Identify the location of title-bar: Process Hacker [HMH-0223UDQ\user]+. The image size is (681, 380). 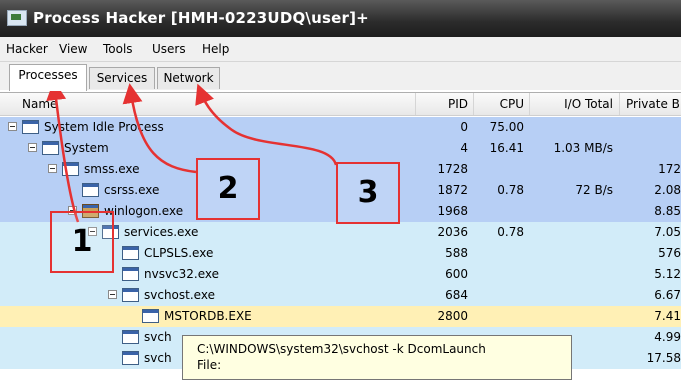
(340, 18).